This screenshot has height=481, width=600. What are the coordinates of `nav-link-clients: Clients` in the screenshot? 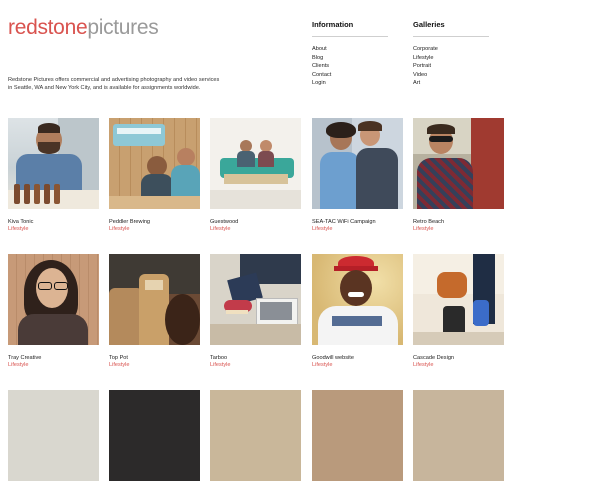 It's located at (350, 66).